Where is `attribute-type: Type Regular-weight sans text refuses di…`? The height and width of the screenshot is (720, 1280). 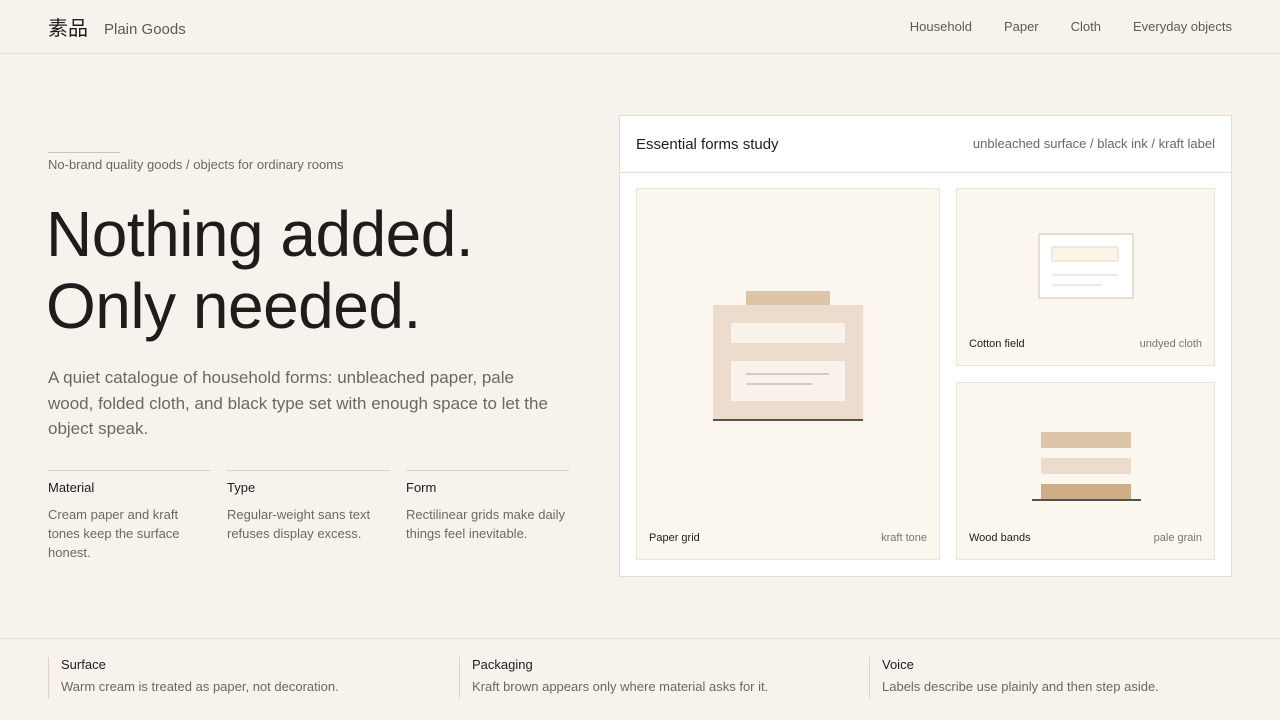 attribute-type: Type Regular-weight sans text refuses di… is located at coordinates (308, 516).